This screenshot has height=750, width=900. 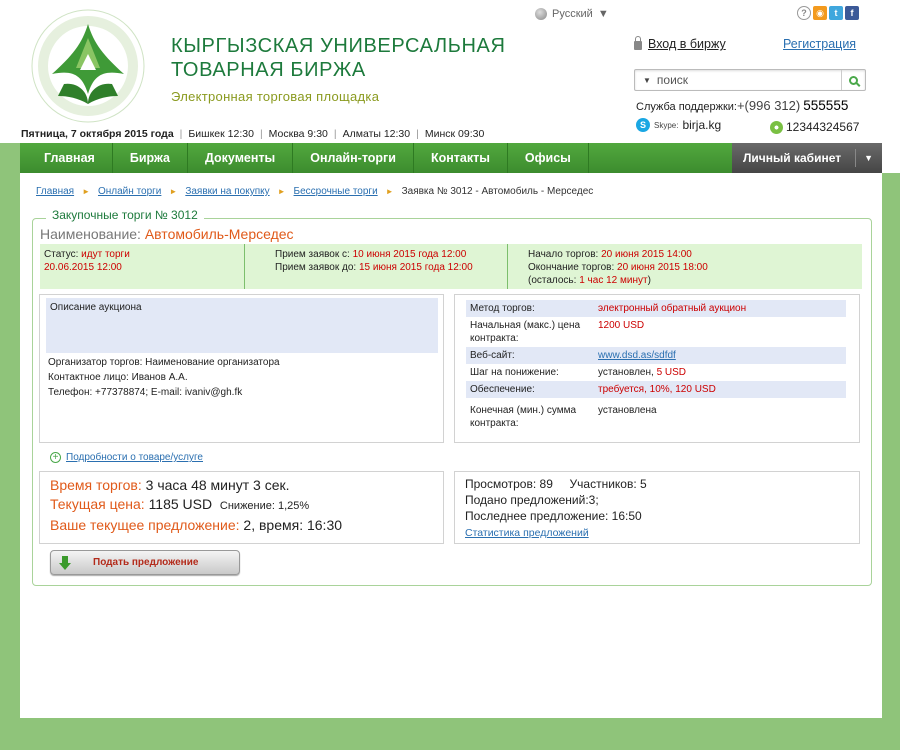 I want to click on lot-name: Наименование: Автомобиль-Мерседес, so click(x=167, y=234).